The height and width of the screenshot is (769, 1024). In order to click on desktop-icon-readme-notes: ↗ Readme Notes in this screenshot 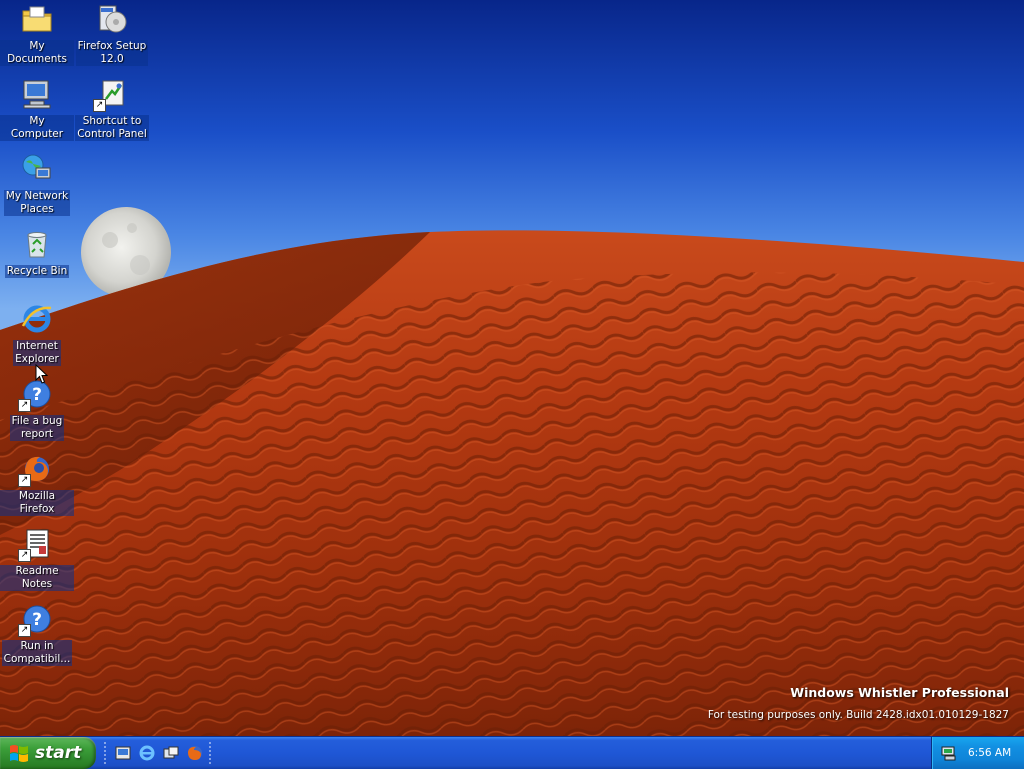, I will do `click(37, 559)`.